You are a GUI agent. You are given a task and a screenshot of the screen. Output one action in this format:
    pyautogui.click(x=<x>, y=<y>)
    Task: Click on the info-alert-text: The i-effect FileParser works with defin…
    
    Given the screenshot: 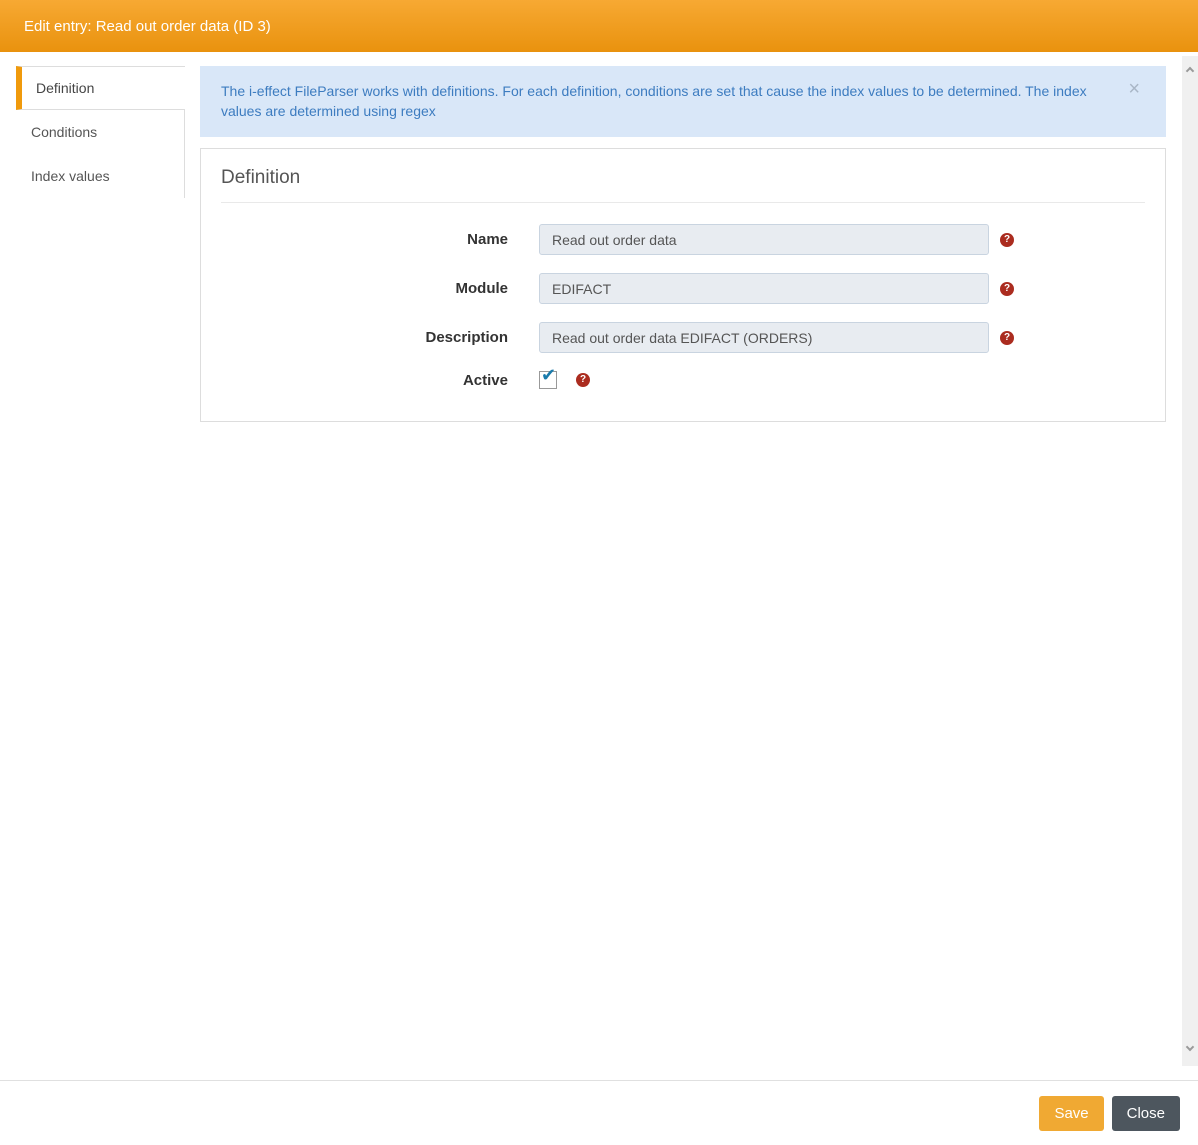 What is the action you would take?
    pyautogui.click(x=654, y=101)
    